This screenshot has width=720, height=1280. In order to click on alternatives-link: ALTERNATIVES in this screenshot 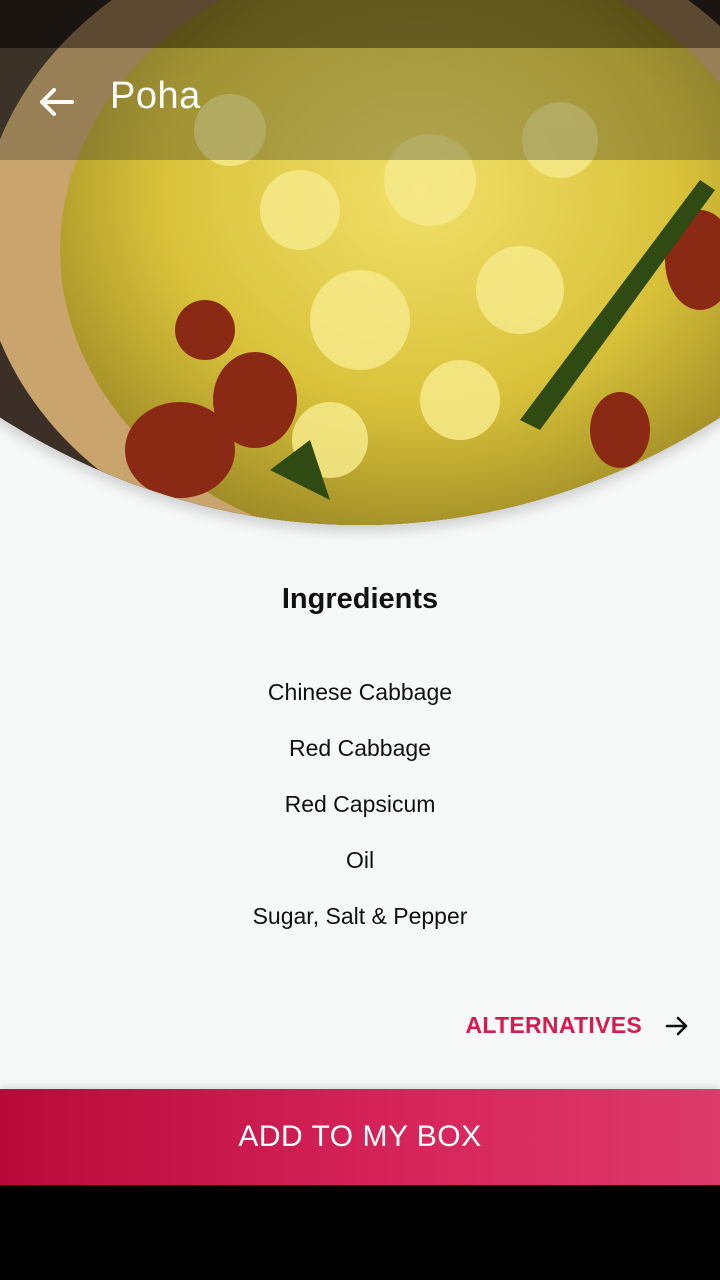, I will do `click(577, 1025)`.